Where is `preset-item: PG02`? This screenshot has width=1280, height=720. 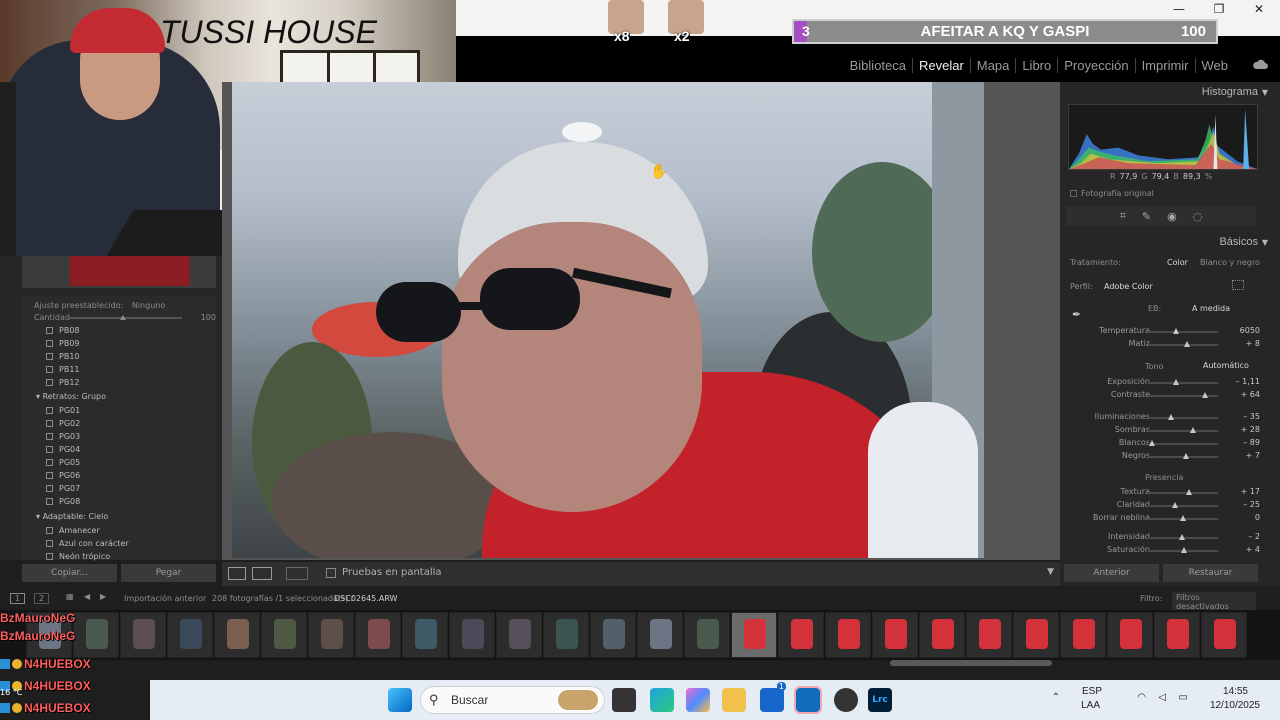
preset-item: PG02 is located at coordinates (63, 423).